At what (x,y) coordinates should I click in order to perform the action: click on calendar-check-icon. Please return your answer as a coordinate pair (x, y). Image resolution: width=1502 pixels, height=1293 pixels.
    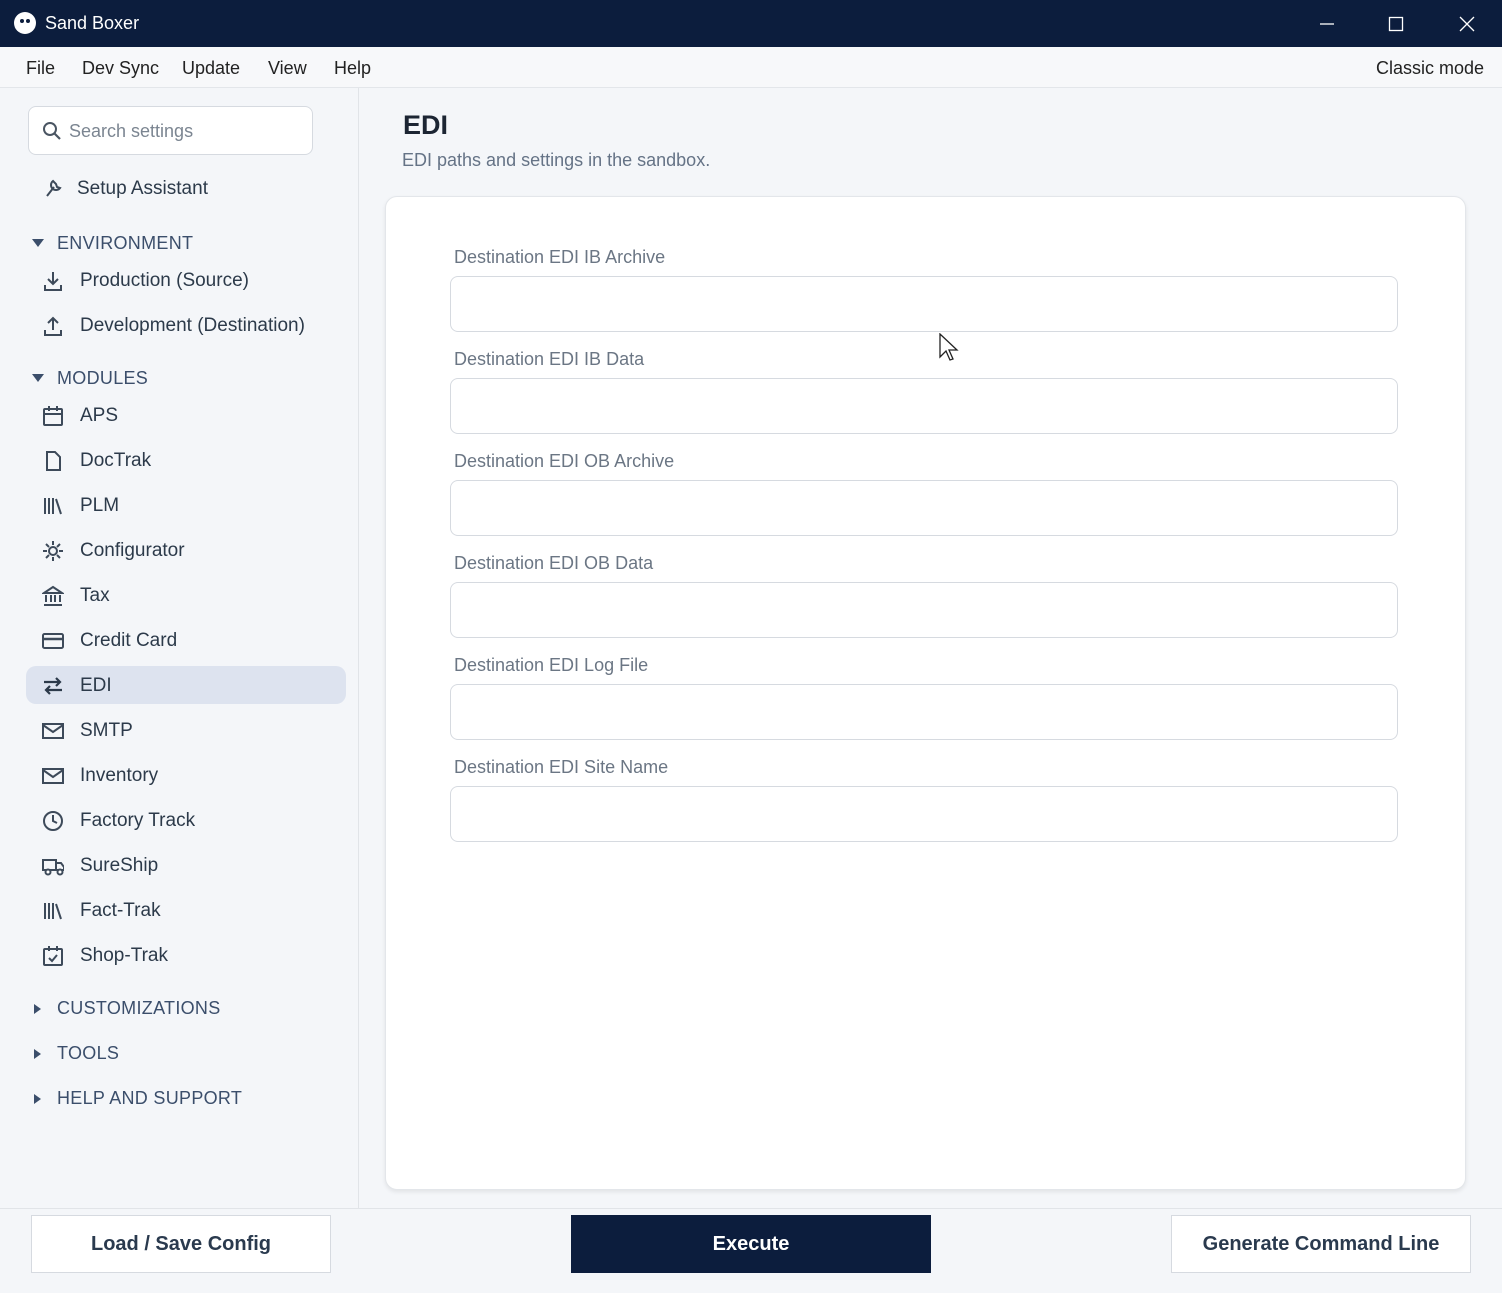
    Looking at the image, I should click on (53, 956).